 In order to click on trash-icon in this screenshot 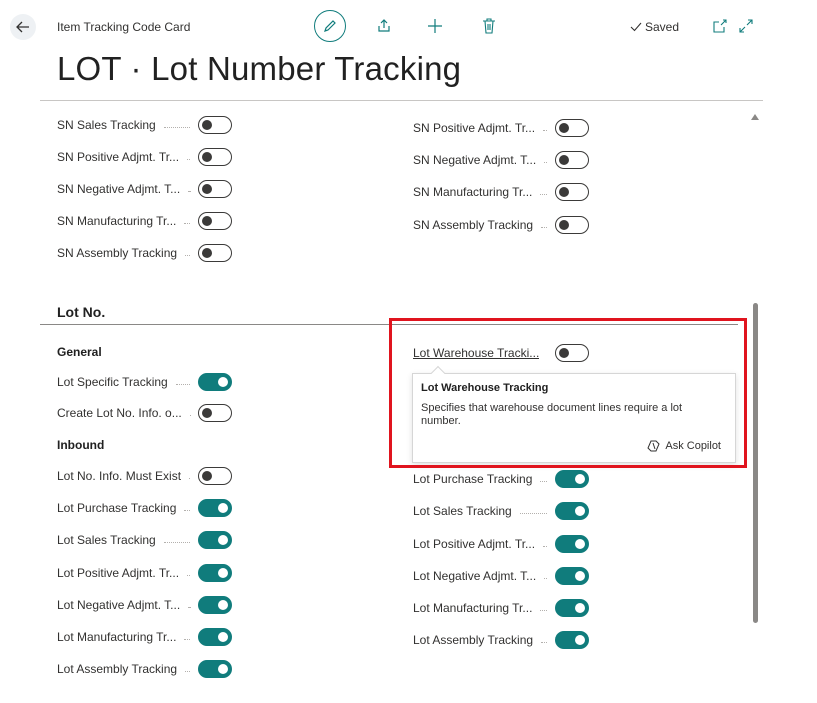, I will do `click(489, 26)`.